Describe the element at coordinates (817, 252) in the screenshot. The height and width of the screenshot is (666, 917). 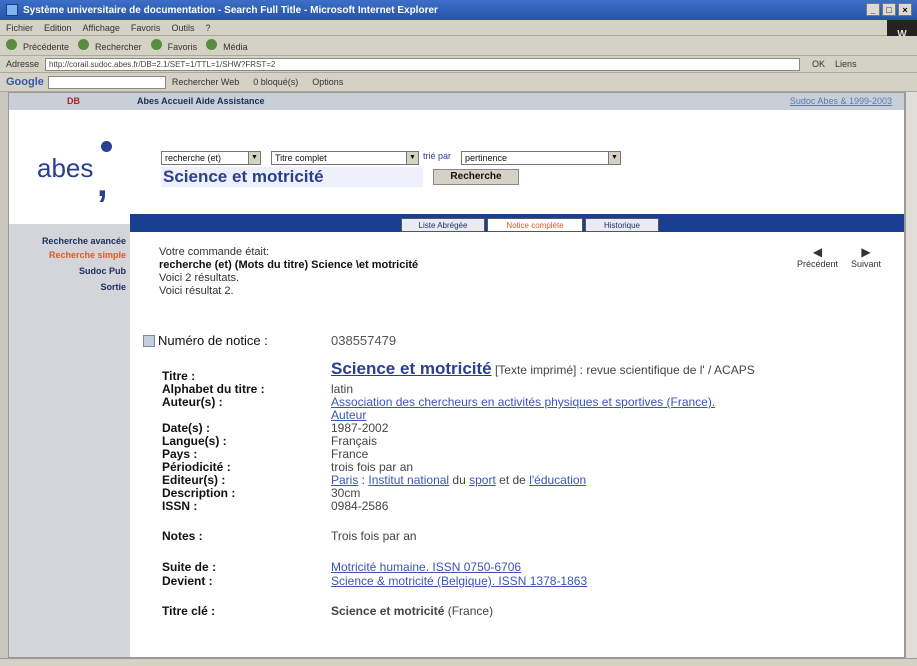
I see `arrow-left-icon: ◀` at that location.